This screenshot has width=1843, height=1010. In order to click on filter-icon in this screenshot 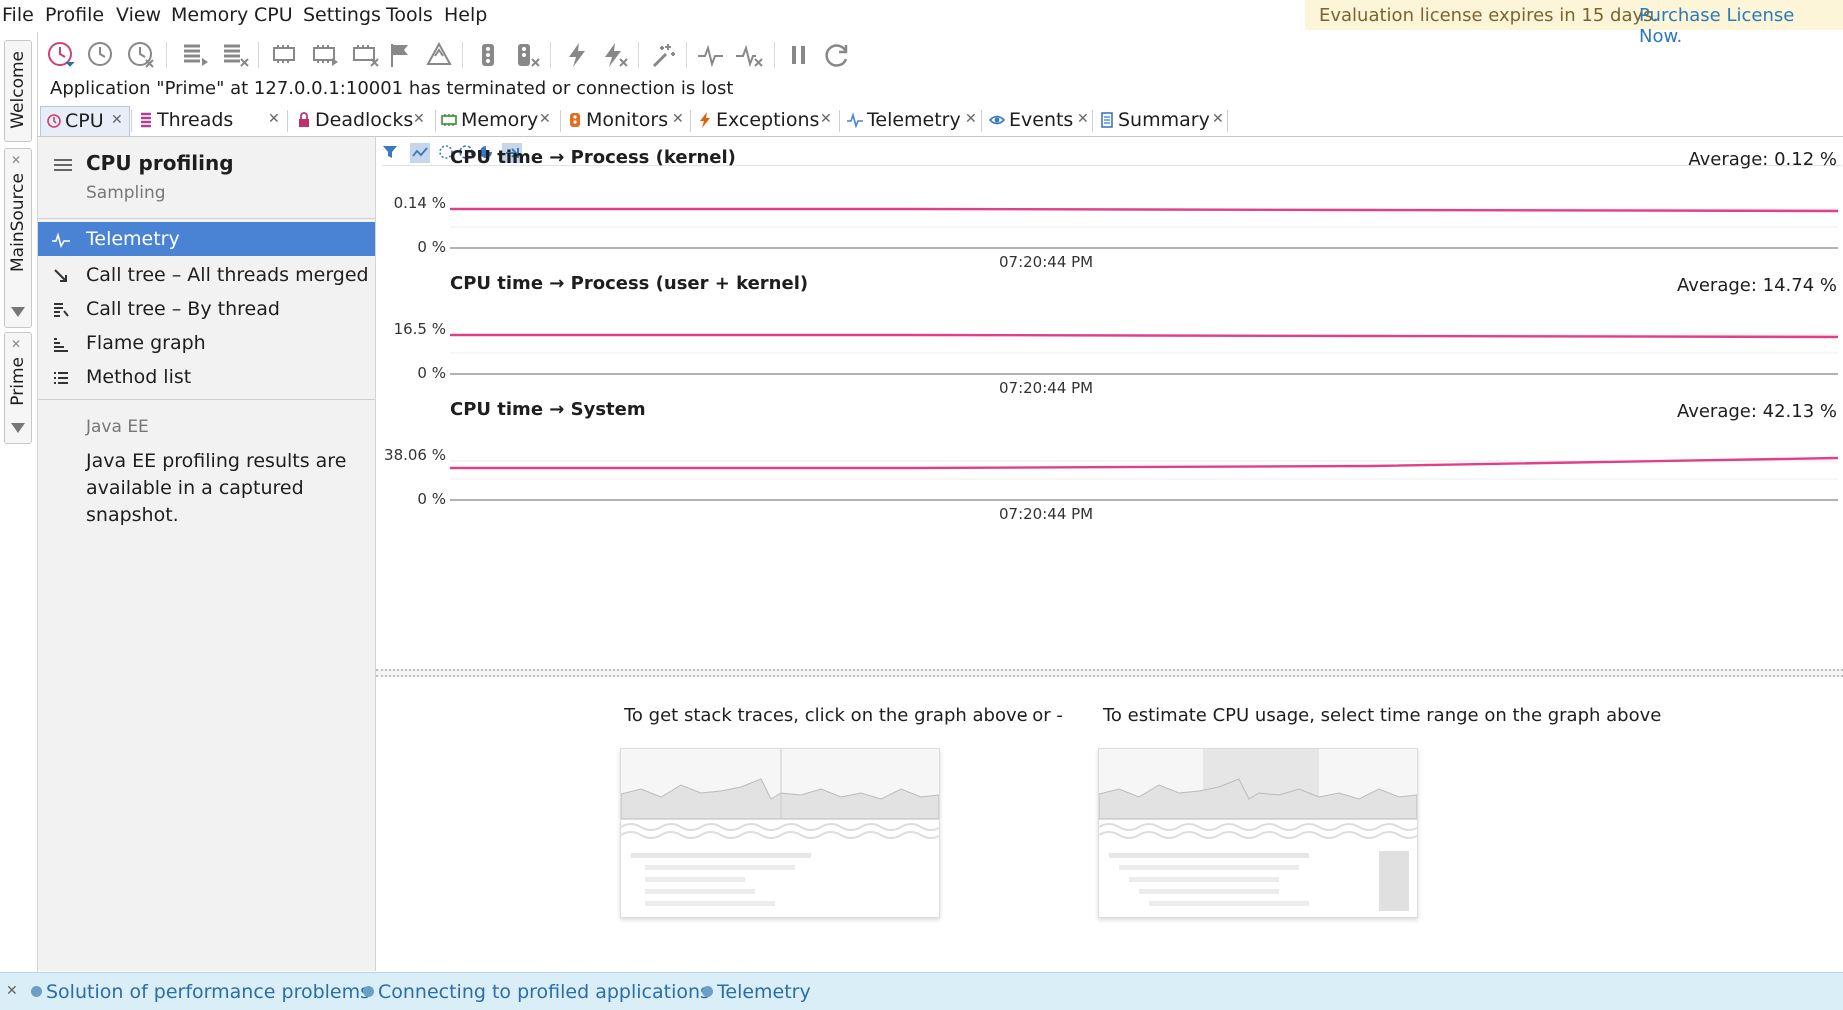, I will do `click(390, 152)`.